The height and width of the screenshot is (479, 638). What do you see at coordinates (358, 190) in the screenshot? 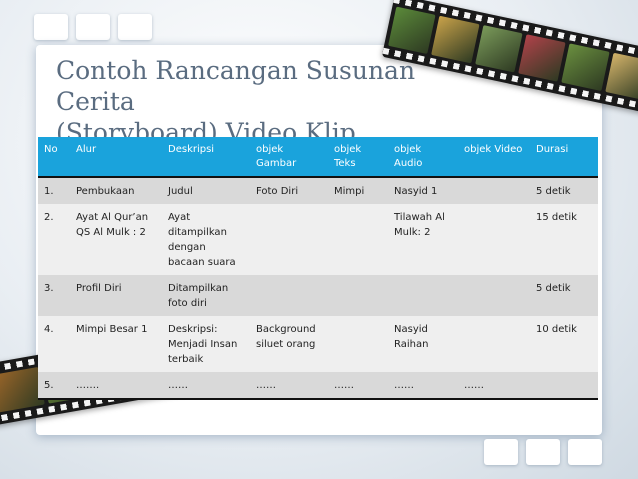
I see `table-cell: Mimpi` at bounding box center [358, 190].